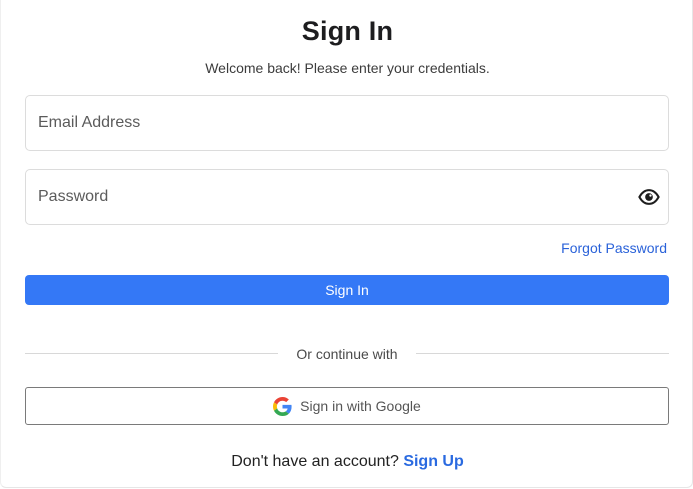  Describe the element at coordinates (328, 197) in the screenshot. I see `password-input` at that location.